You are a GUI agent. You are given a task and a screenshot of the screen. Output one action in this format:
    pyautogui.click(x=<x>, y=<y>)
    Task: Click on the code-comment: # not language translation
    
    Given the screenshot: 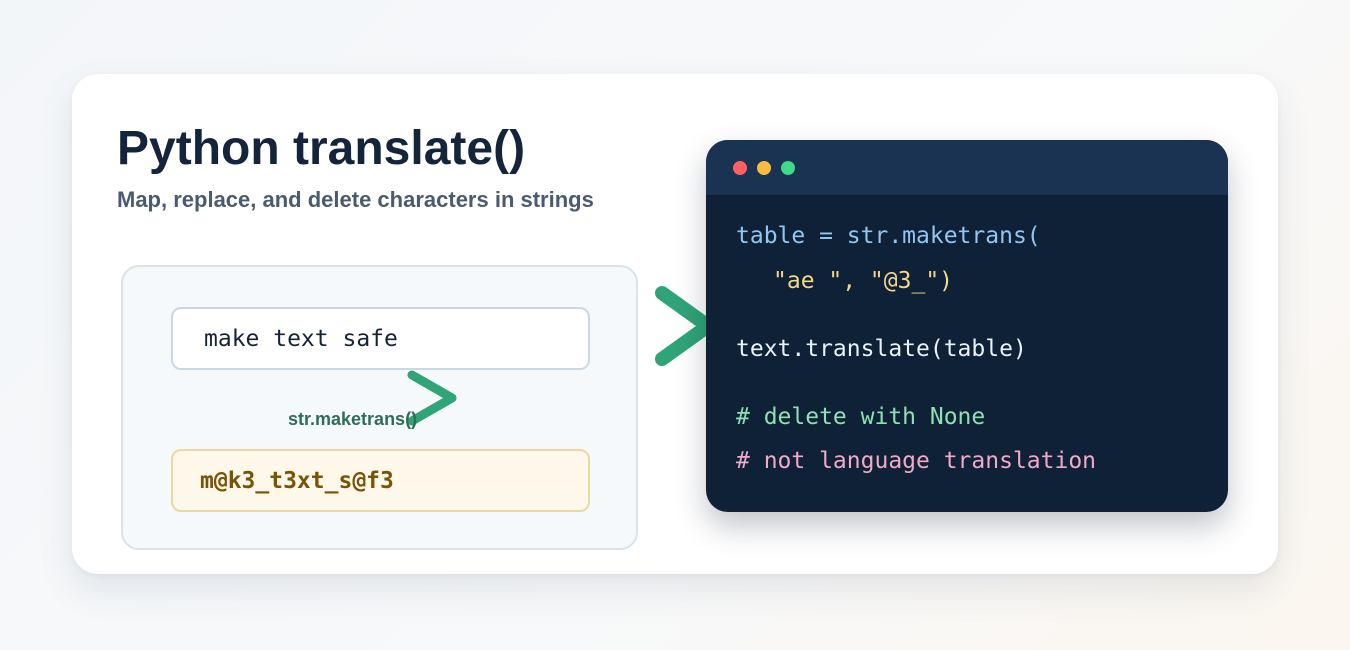 What is the action you would take?
    pyautogui.click(x=916, y=461)
    